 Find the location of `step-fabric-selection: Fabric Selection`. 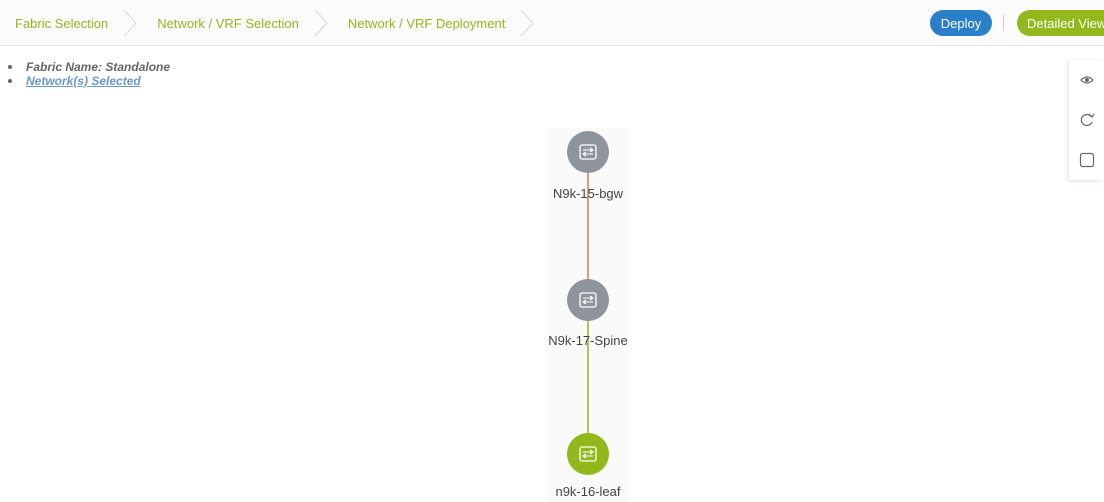

step-fabric-selection: Fabric Selection is located at coordinates (71, 23).